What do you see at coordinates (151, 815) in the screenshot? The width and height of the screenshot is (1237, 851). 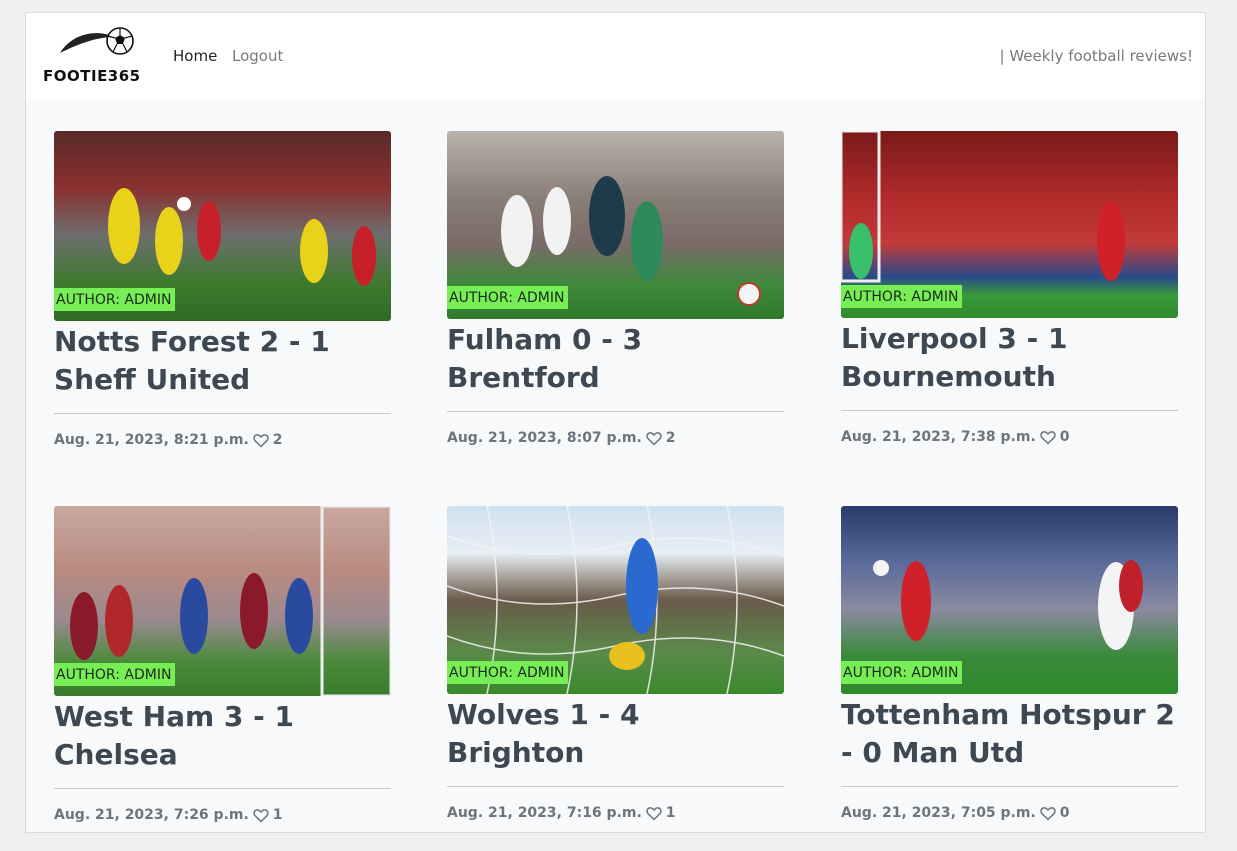 I see `post-date: Aug. 21, 2023, 7:26 p.m.` at bounding box center [151, 815].